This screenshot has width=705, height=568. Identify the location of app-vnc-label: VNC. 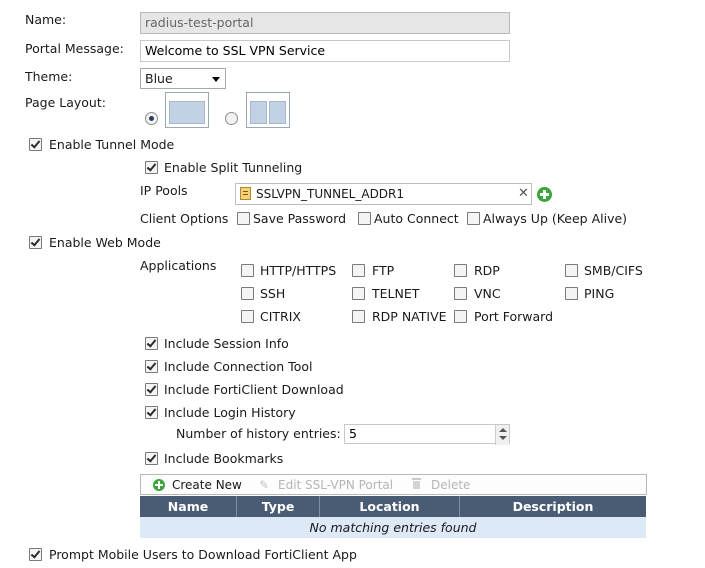
(487, 293).